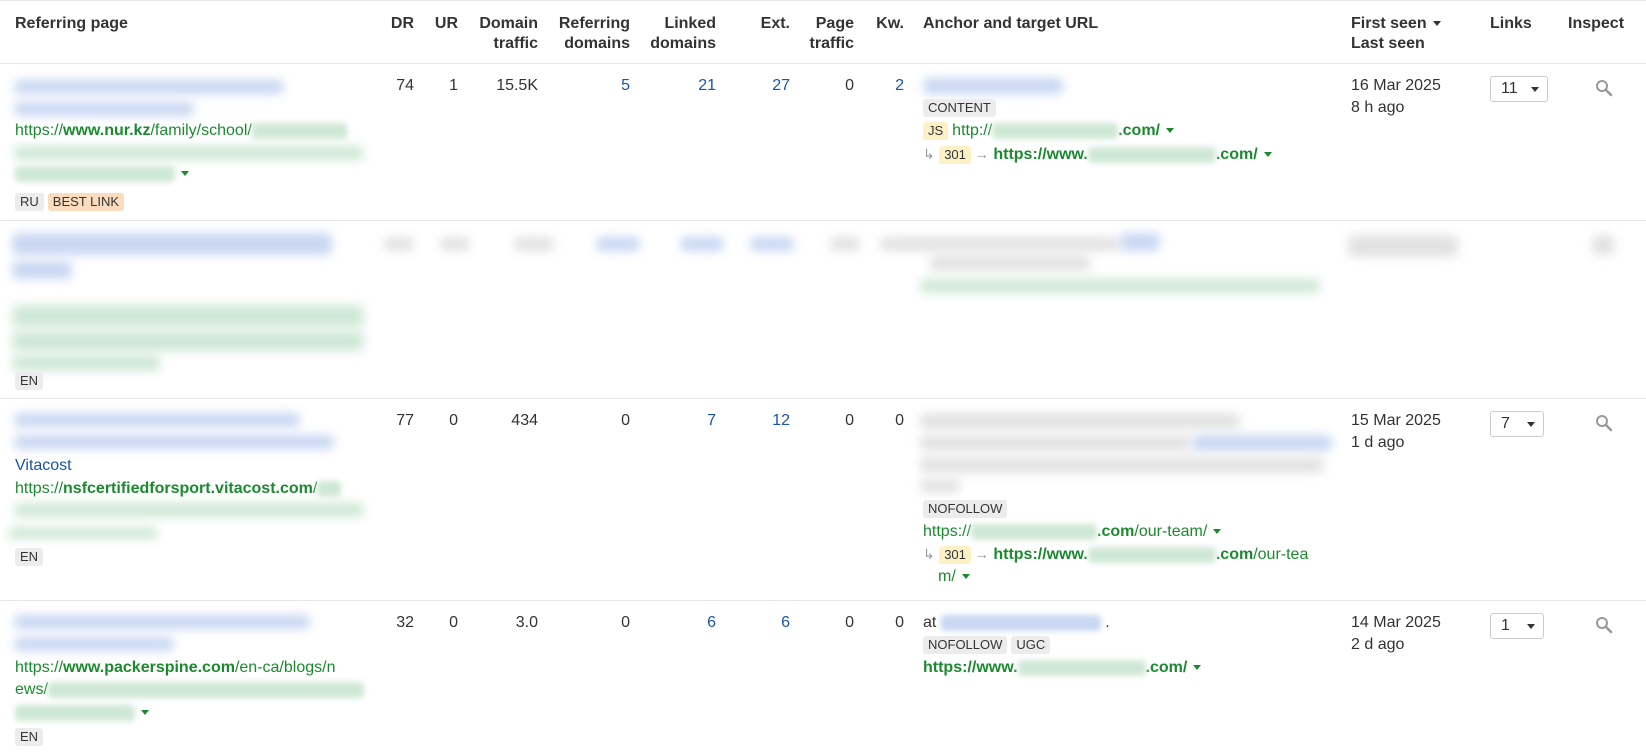  Describe the element at coordinates (189, 690) in the screenshot. I see `referring-page-url-cont: ews/` at that location.